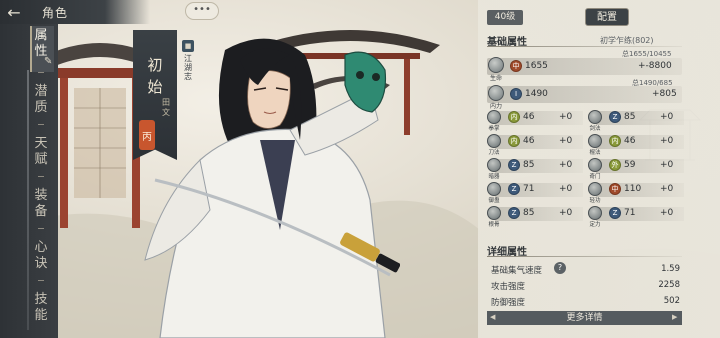  Describe the element at coordinates (166, 107) in the screenshot. I see `character-class: 田文` at that location.